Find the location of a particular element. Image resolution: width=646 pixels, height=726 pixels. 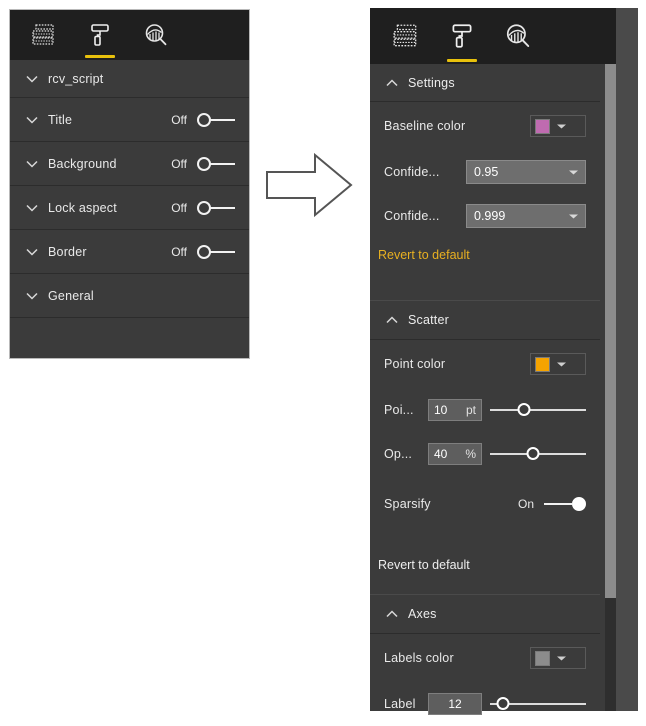

background-toggle is located at coordinates (216, 164).